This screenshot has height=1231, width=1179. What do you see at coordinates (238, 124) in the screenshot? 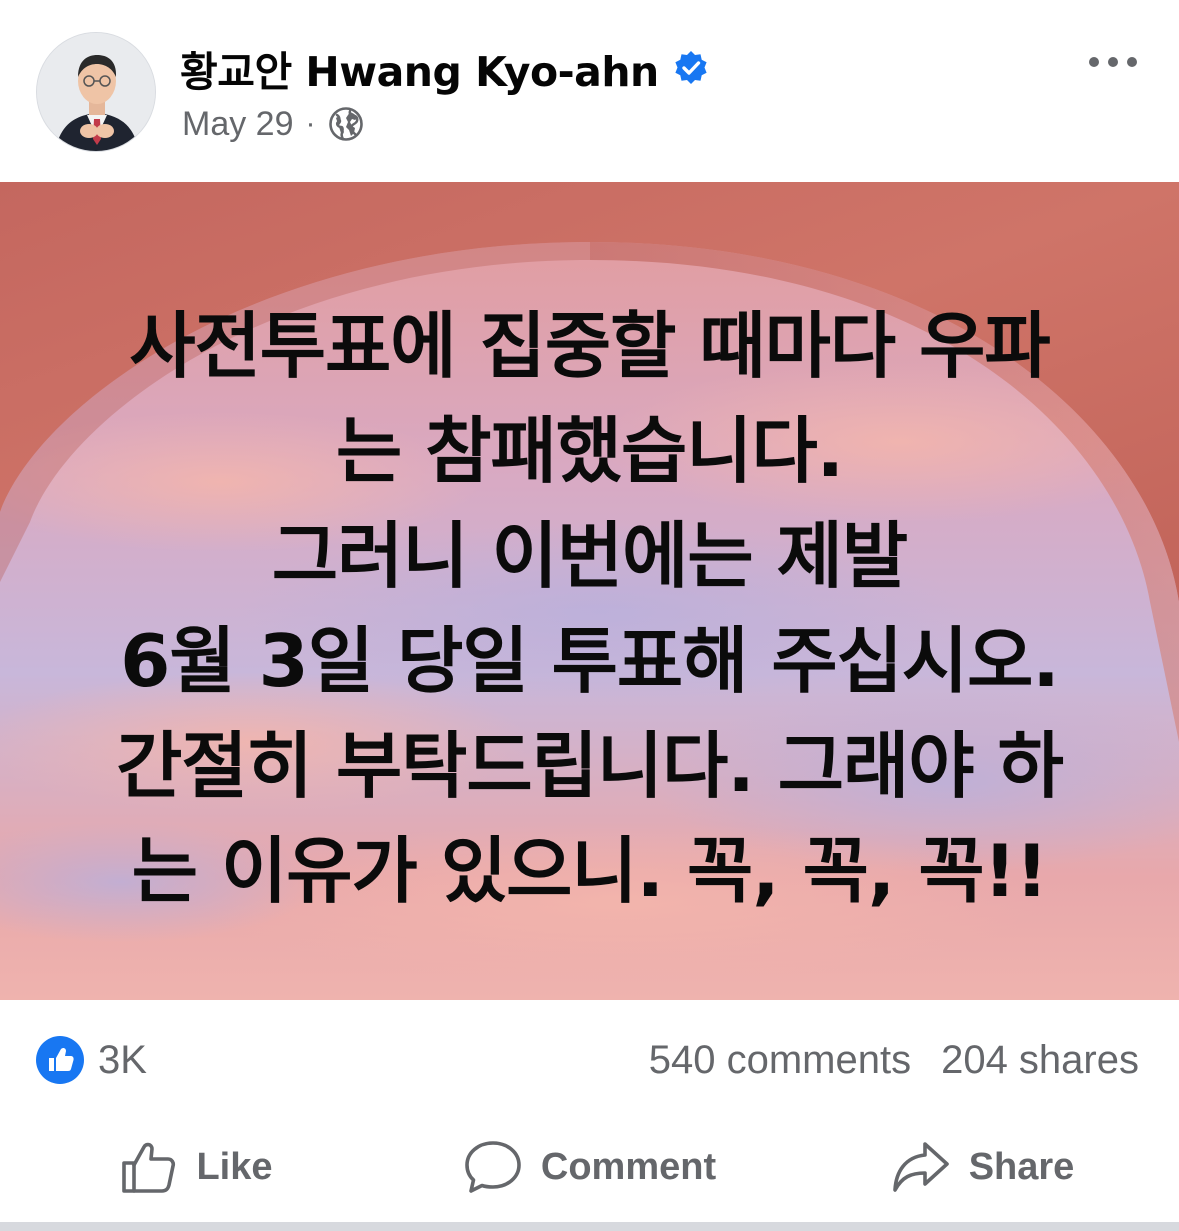
I see `post-date: May 29` at bounding box center [238, 124].